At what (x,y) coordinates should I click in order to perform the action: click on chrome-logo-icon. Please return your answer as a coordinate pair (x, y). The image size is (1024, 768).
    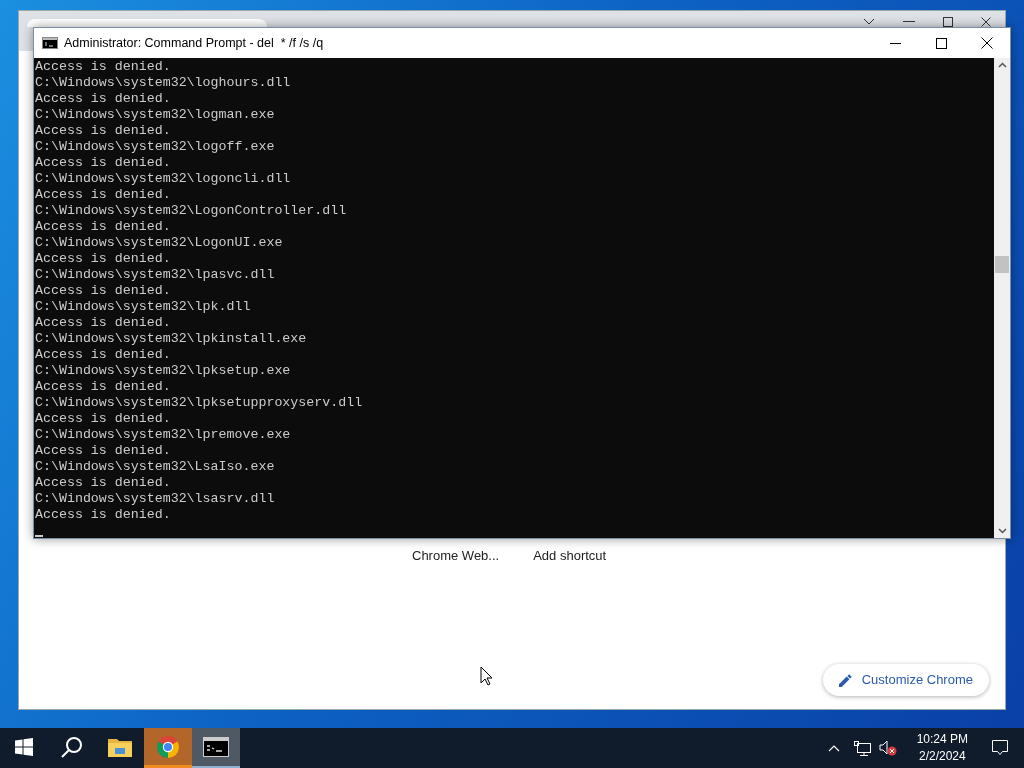
    Looking at the image, I should click on (168, 746).